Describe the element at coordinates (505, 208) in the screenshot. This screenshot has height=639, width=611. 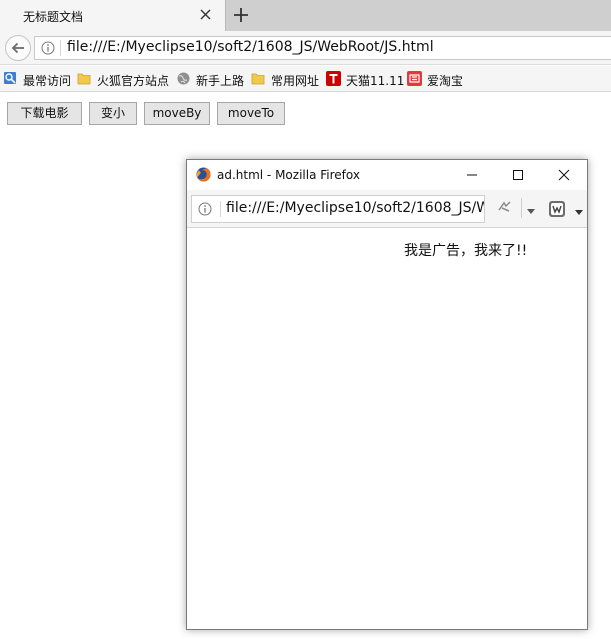
I see `tracking-protection-icon` at that location.